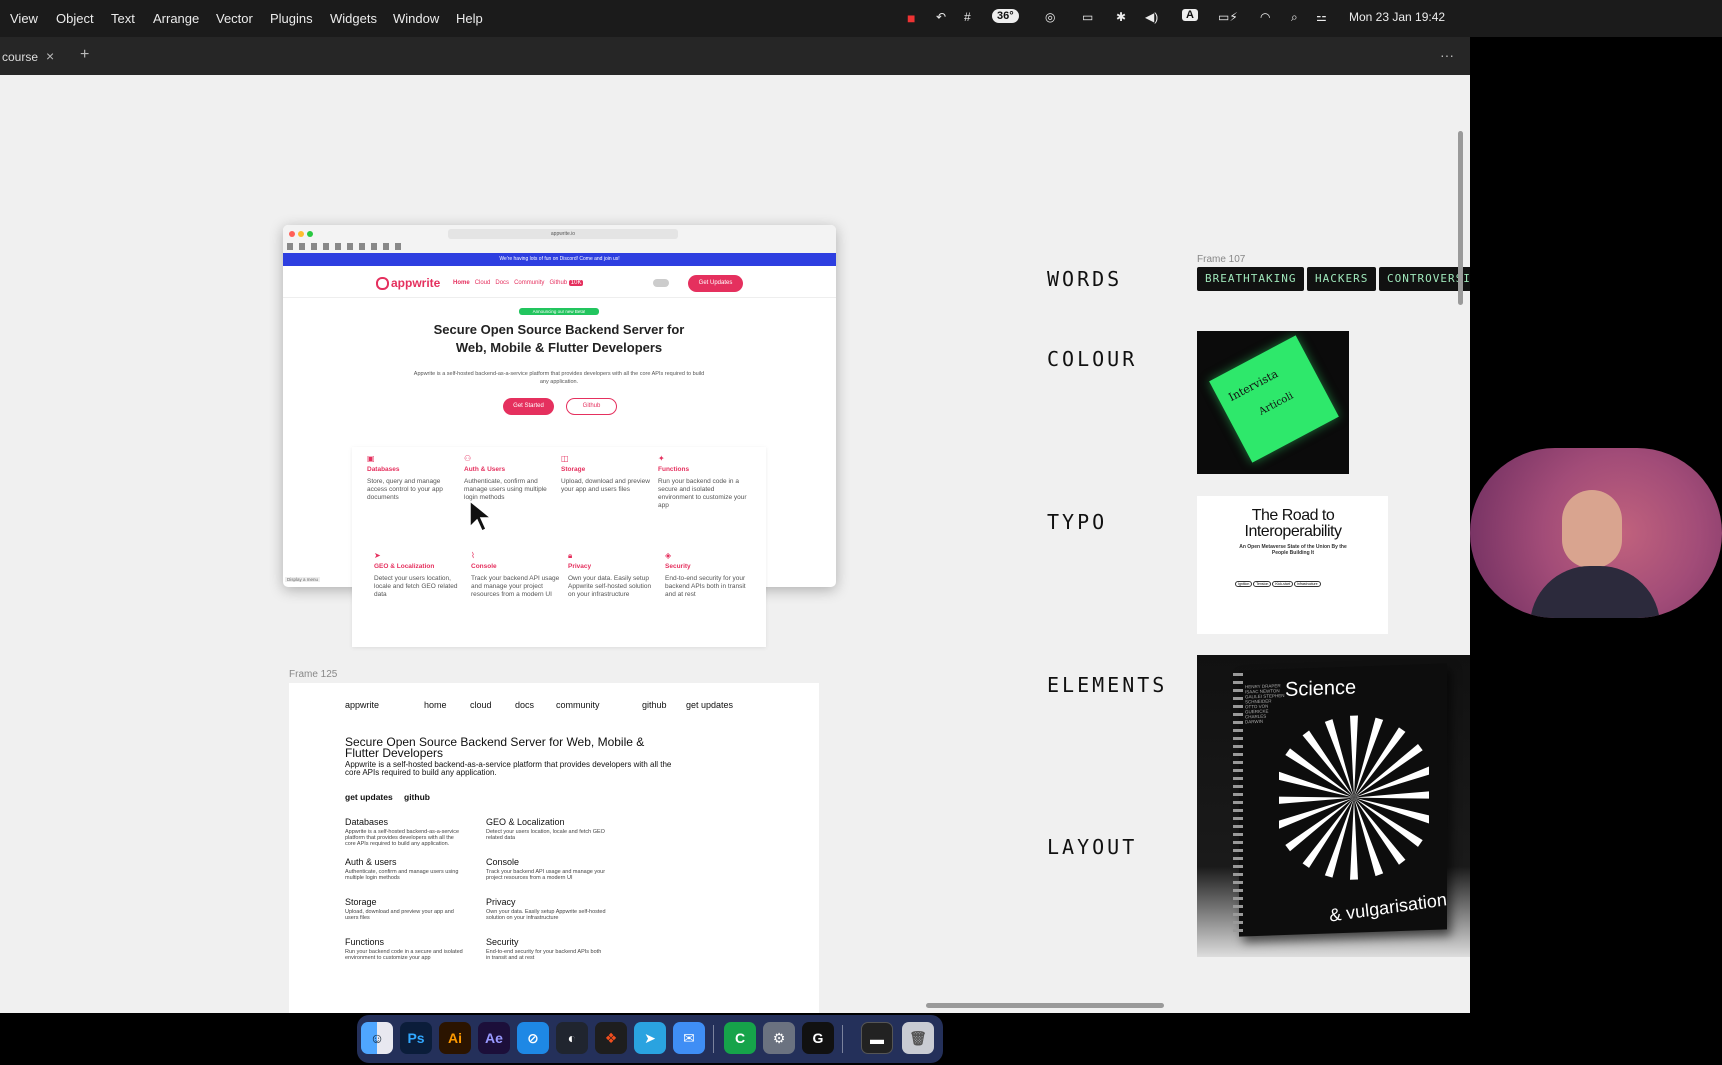 Image resolution: width=1722 pixels, height=1065 pixels. Describe the element at coordinates (558, 283) in the screenshot. I see `nav-github: Github` at that location.